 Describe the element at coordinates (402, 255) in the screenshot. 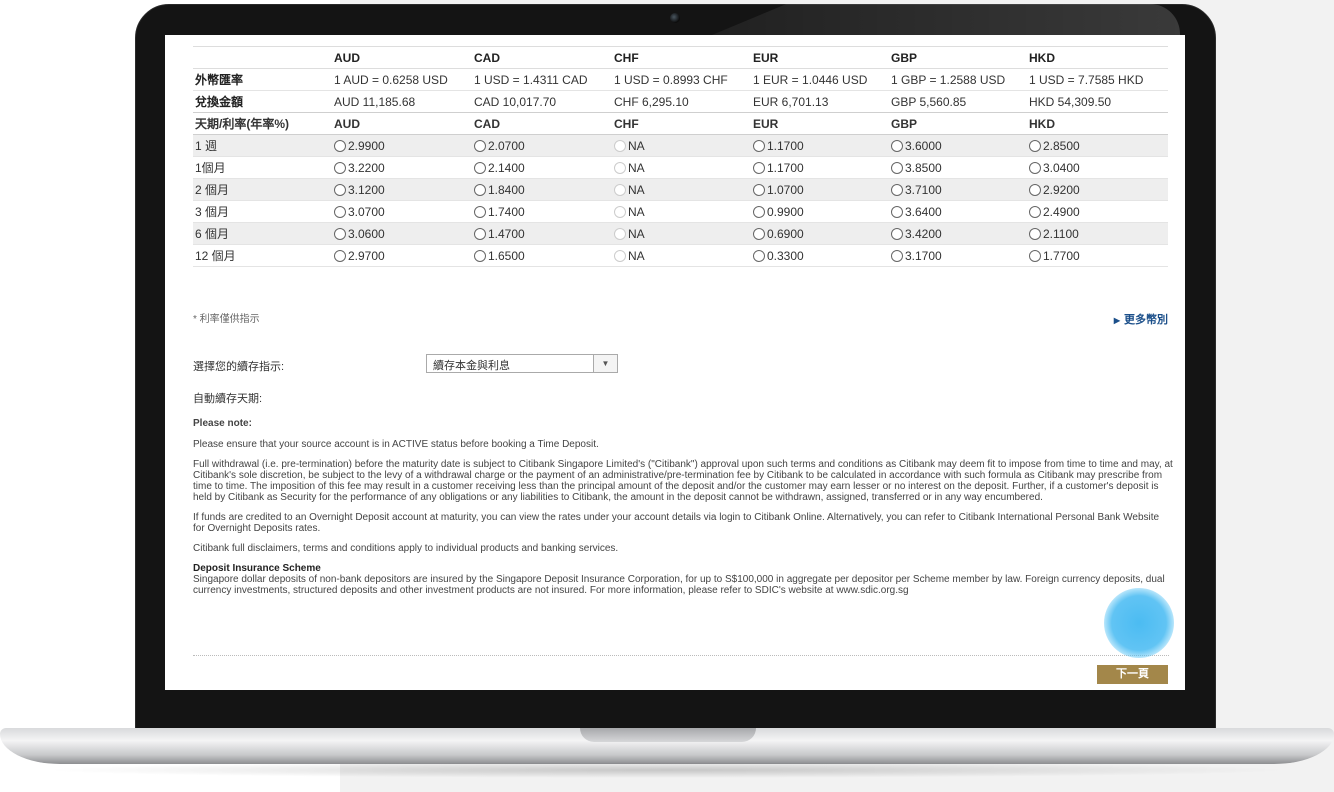

I see `rate-option: 2.9700` at that location.